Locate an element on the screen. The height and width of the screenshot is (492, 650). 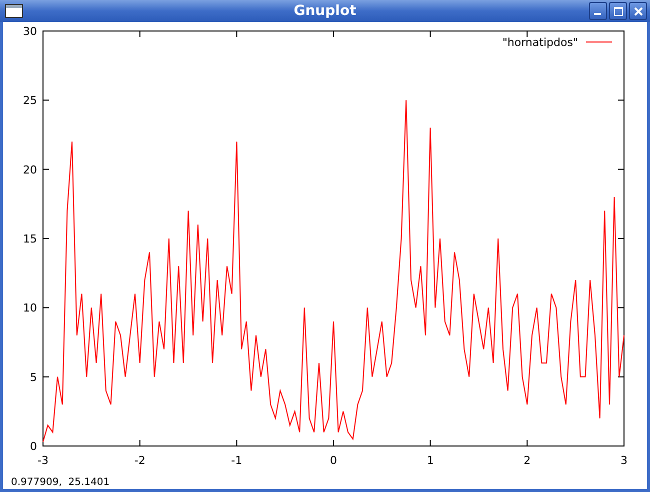
window-icon is located at coordinates (14, 11).